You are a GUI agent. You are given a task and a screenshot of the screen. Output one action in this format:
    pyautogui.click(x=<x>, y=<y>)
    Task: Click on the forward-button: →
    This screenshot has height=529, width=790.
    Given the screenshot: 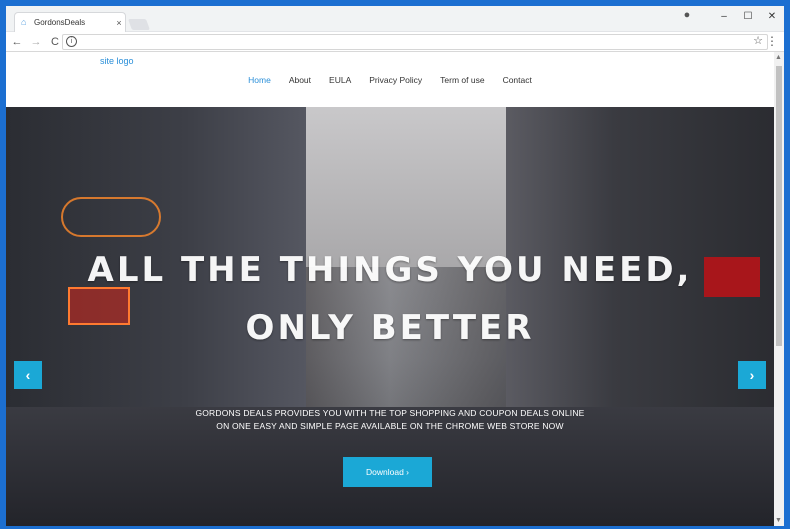 What is the action you would take?
    pyautogui.click(x=36, y=42)
    